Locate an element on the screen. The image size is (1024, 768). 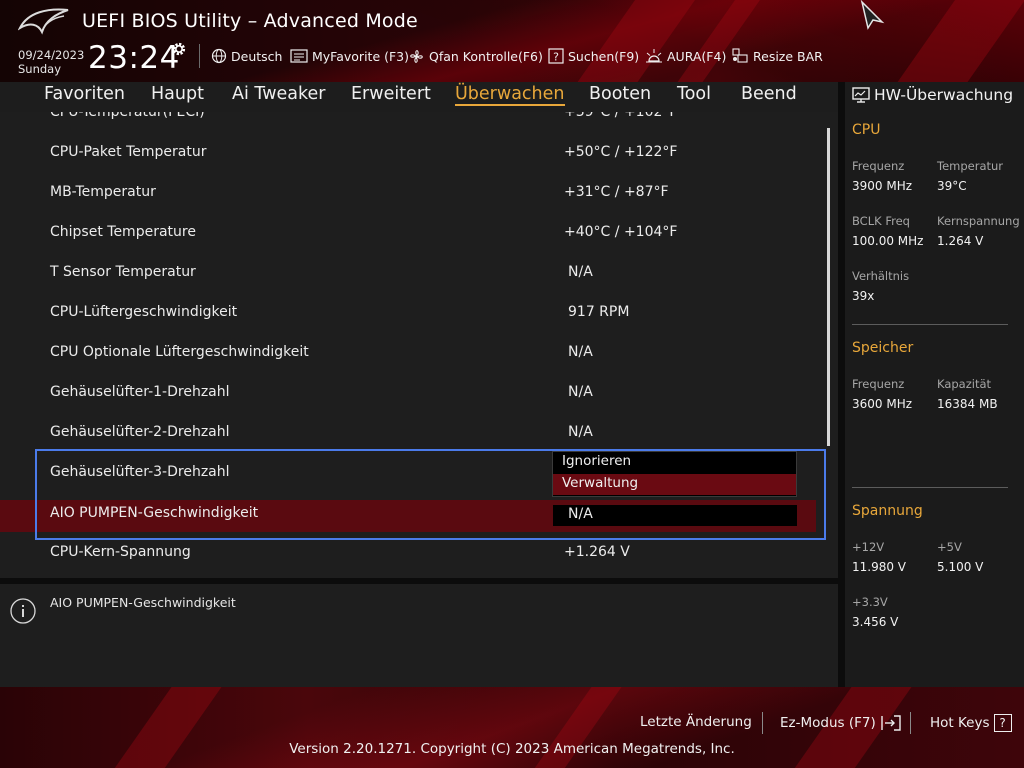
setting-value: +50°C / +122°F is located at coordinates (621, 152).